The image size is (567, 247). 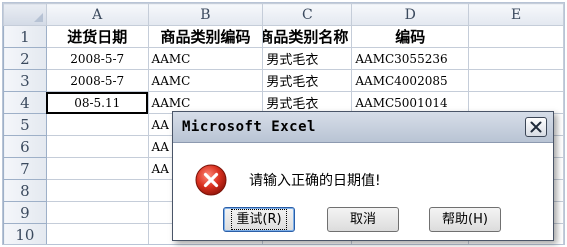 What do you see at coordinates (205, 80) in the screenshot?
I see `cell-b3: AAMC` at bounding box center [205, 80].